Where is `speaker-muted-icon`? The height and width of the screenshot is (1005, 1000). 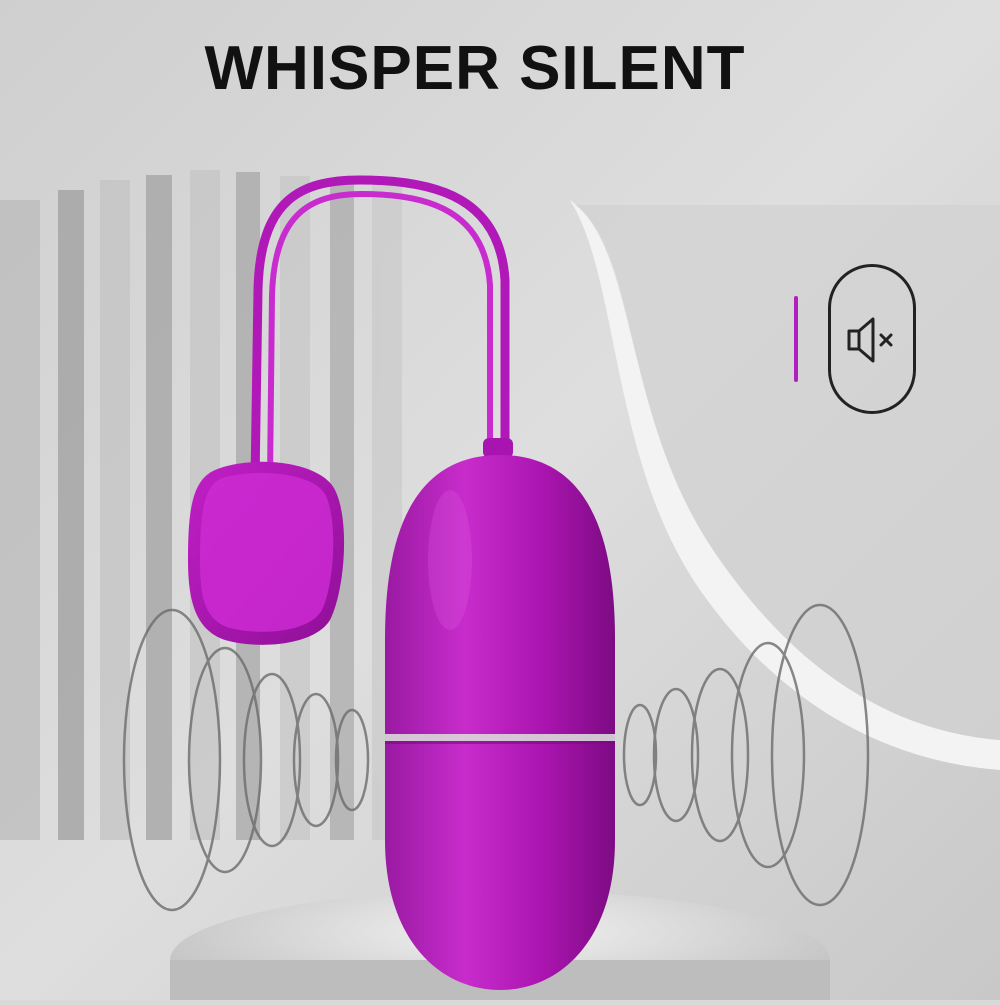 speaker-muted-icon is located at coordinates (870, 340).